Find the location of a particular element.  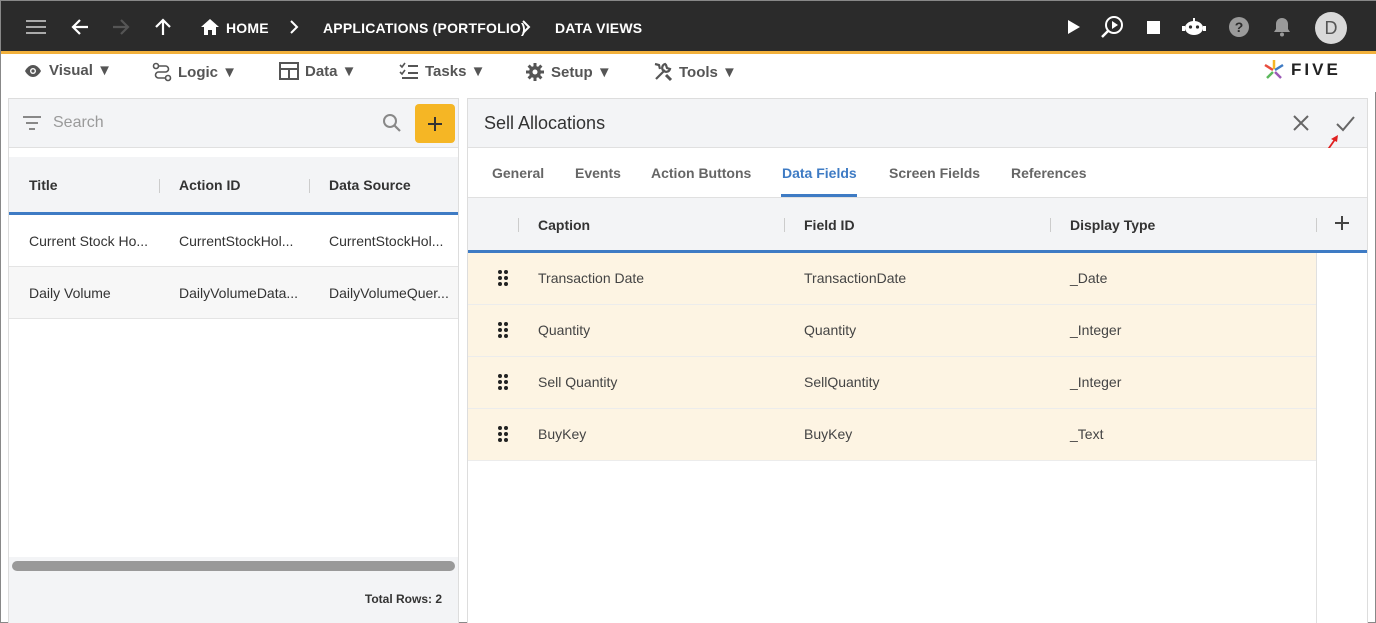

column-header-caption: Caption is located at coordinates (564, 225).